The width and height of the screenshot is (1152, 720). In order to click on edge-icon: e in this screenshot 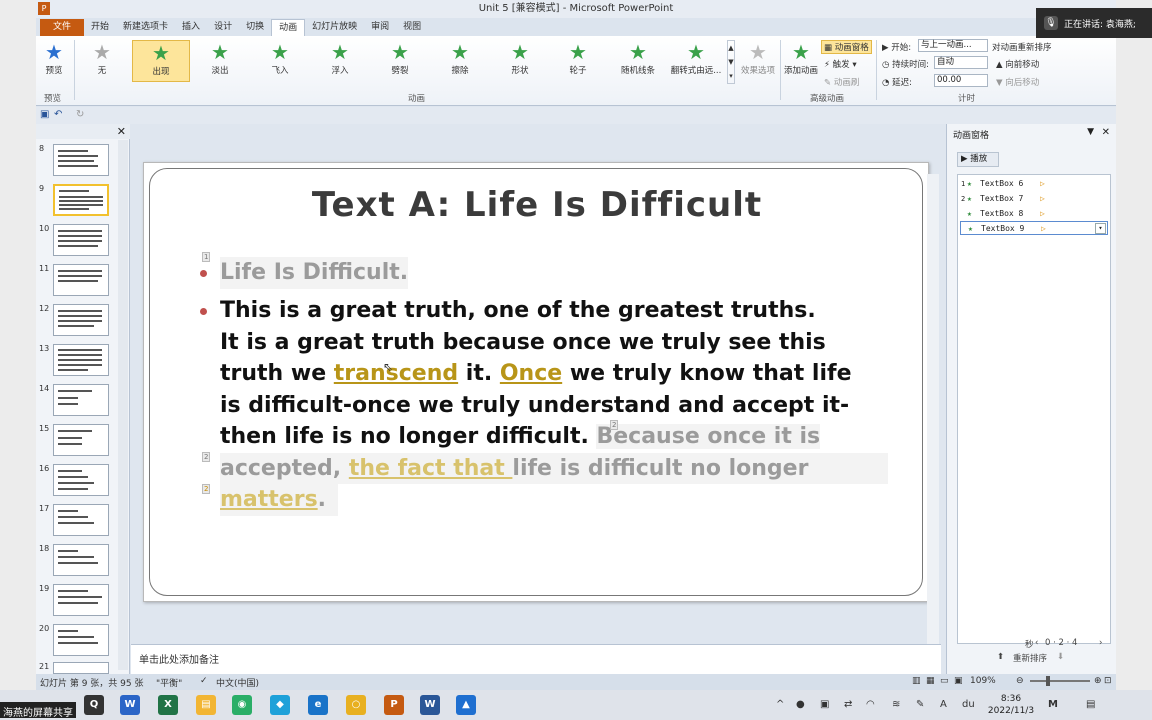, I will do `click(318, 705)`.